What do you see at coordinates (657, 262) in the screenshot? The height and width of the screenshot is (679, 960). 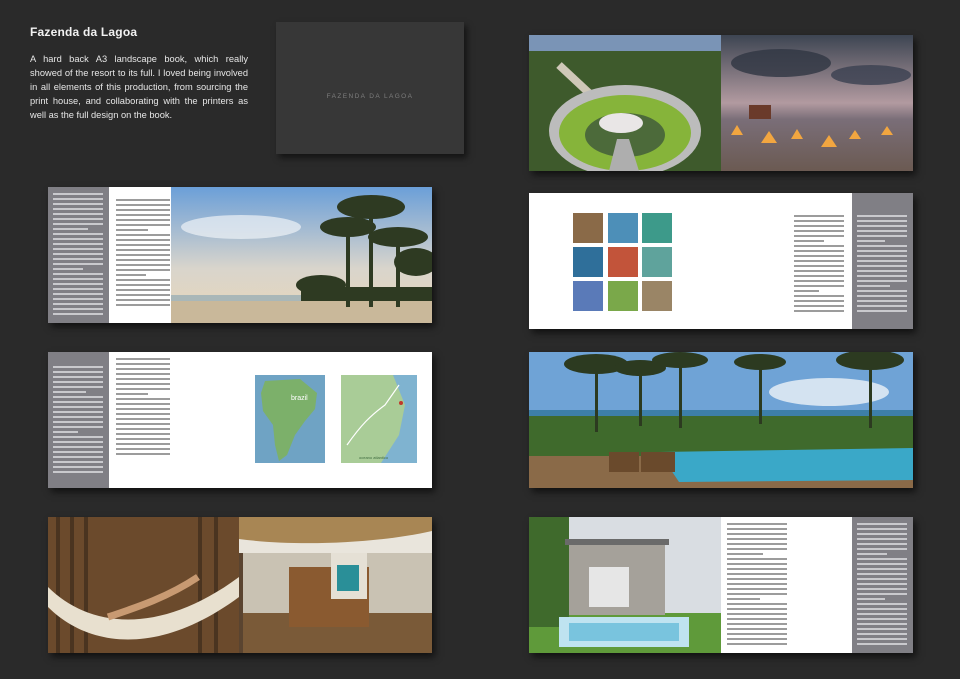 I see `thumb-pool` at bounding box center [657, 262].